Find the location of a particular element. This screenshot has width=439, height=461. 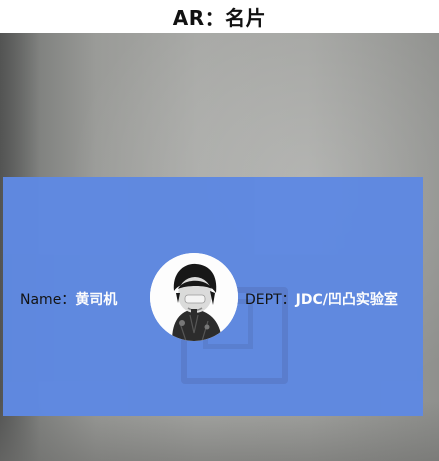

title-bar: AR：名片 is located at coordinates (219, 16).